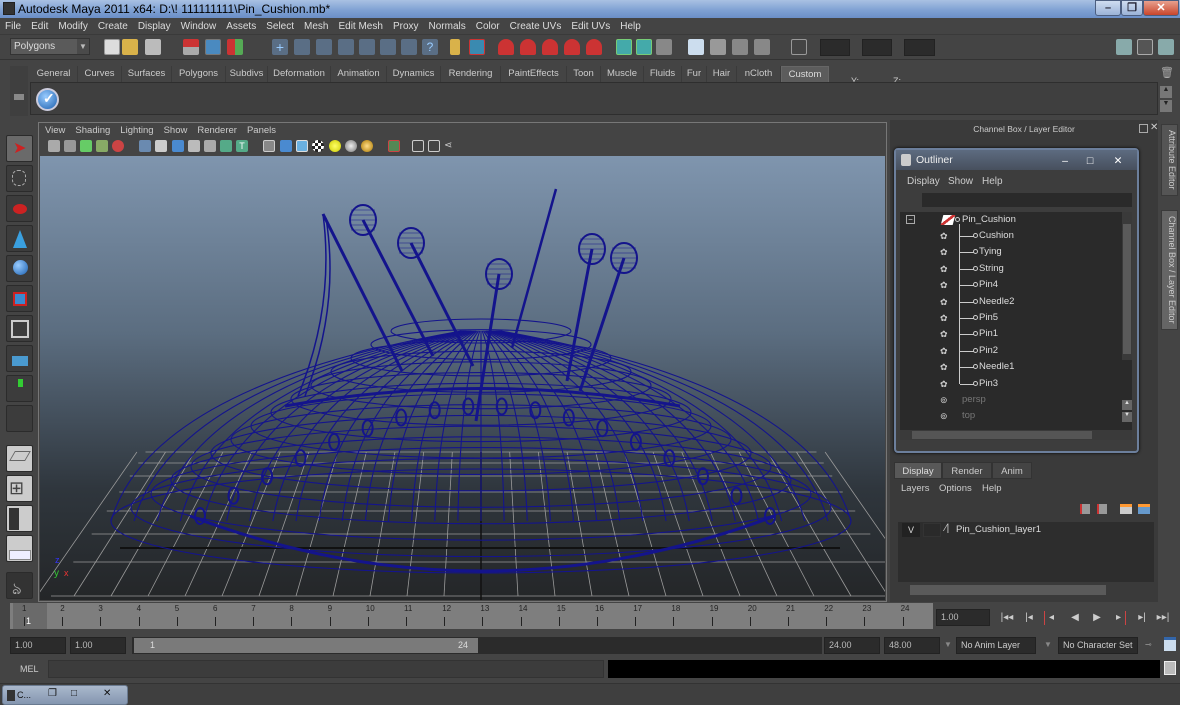 This screenshot has width=1180, height=705. I want to click on shelf-tab-muscle: Muscle, so click(622, 74).